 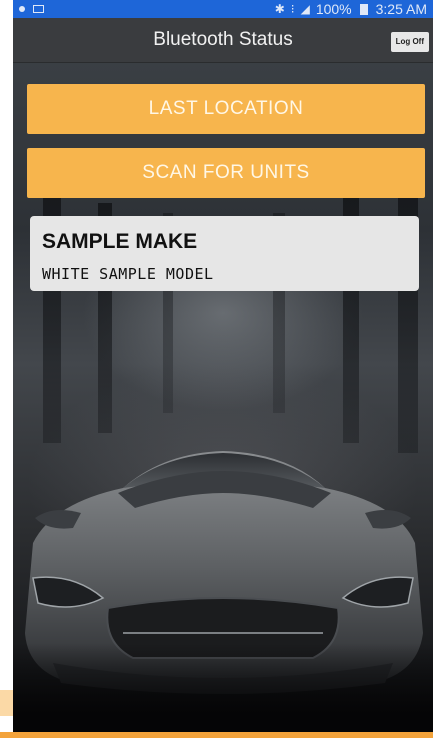 What do you see at coordinates (363, 9) in the screenshot?
I see `battery-icon` at bounding box center [363, 9].